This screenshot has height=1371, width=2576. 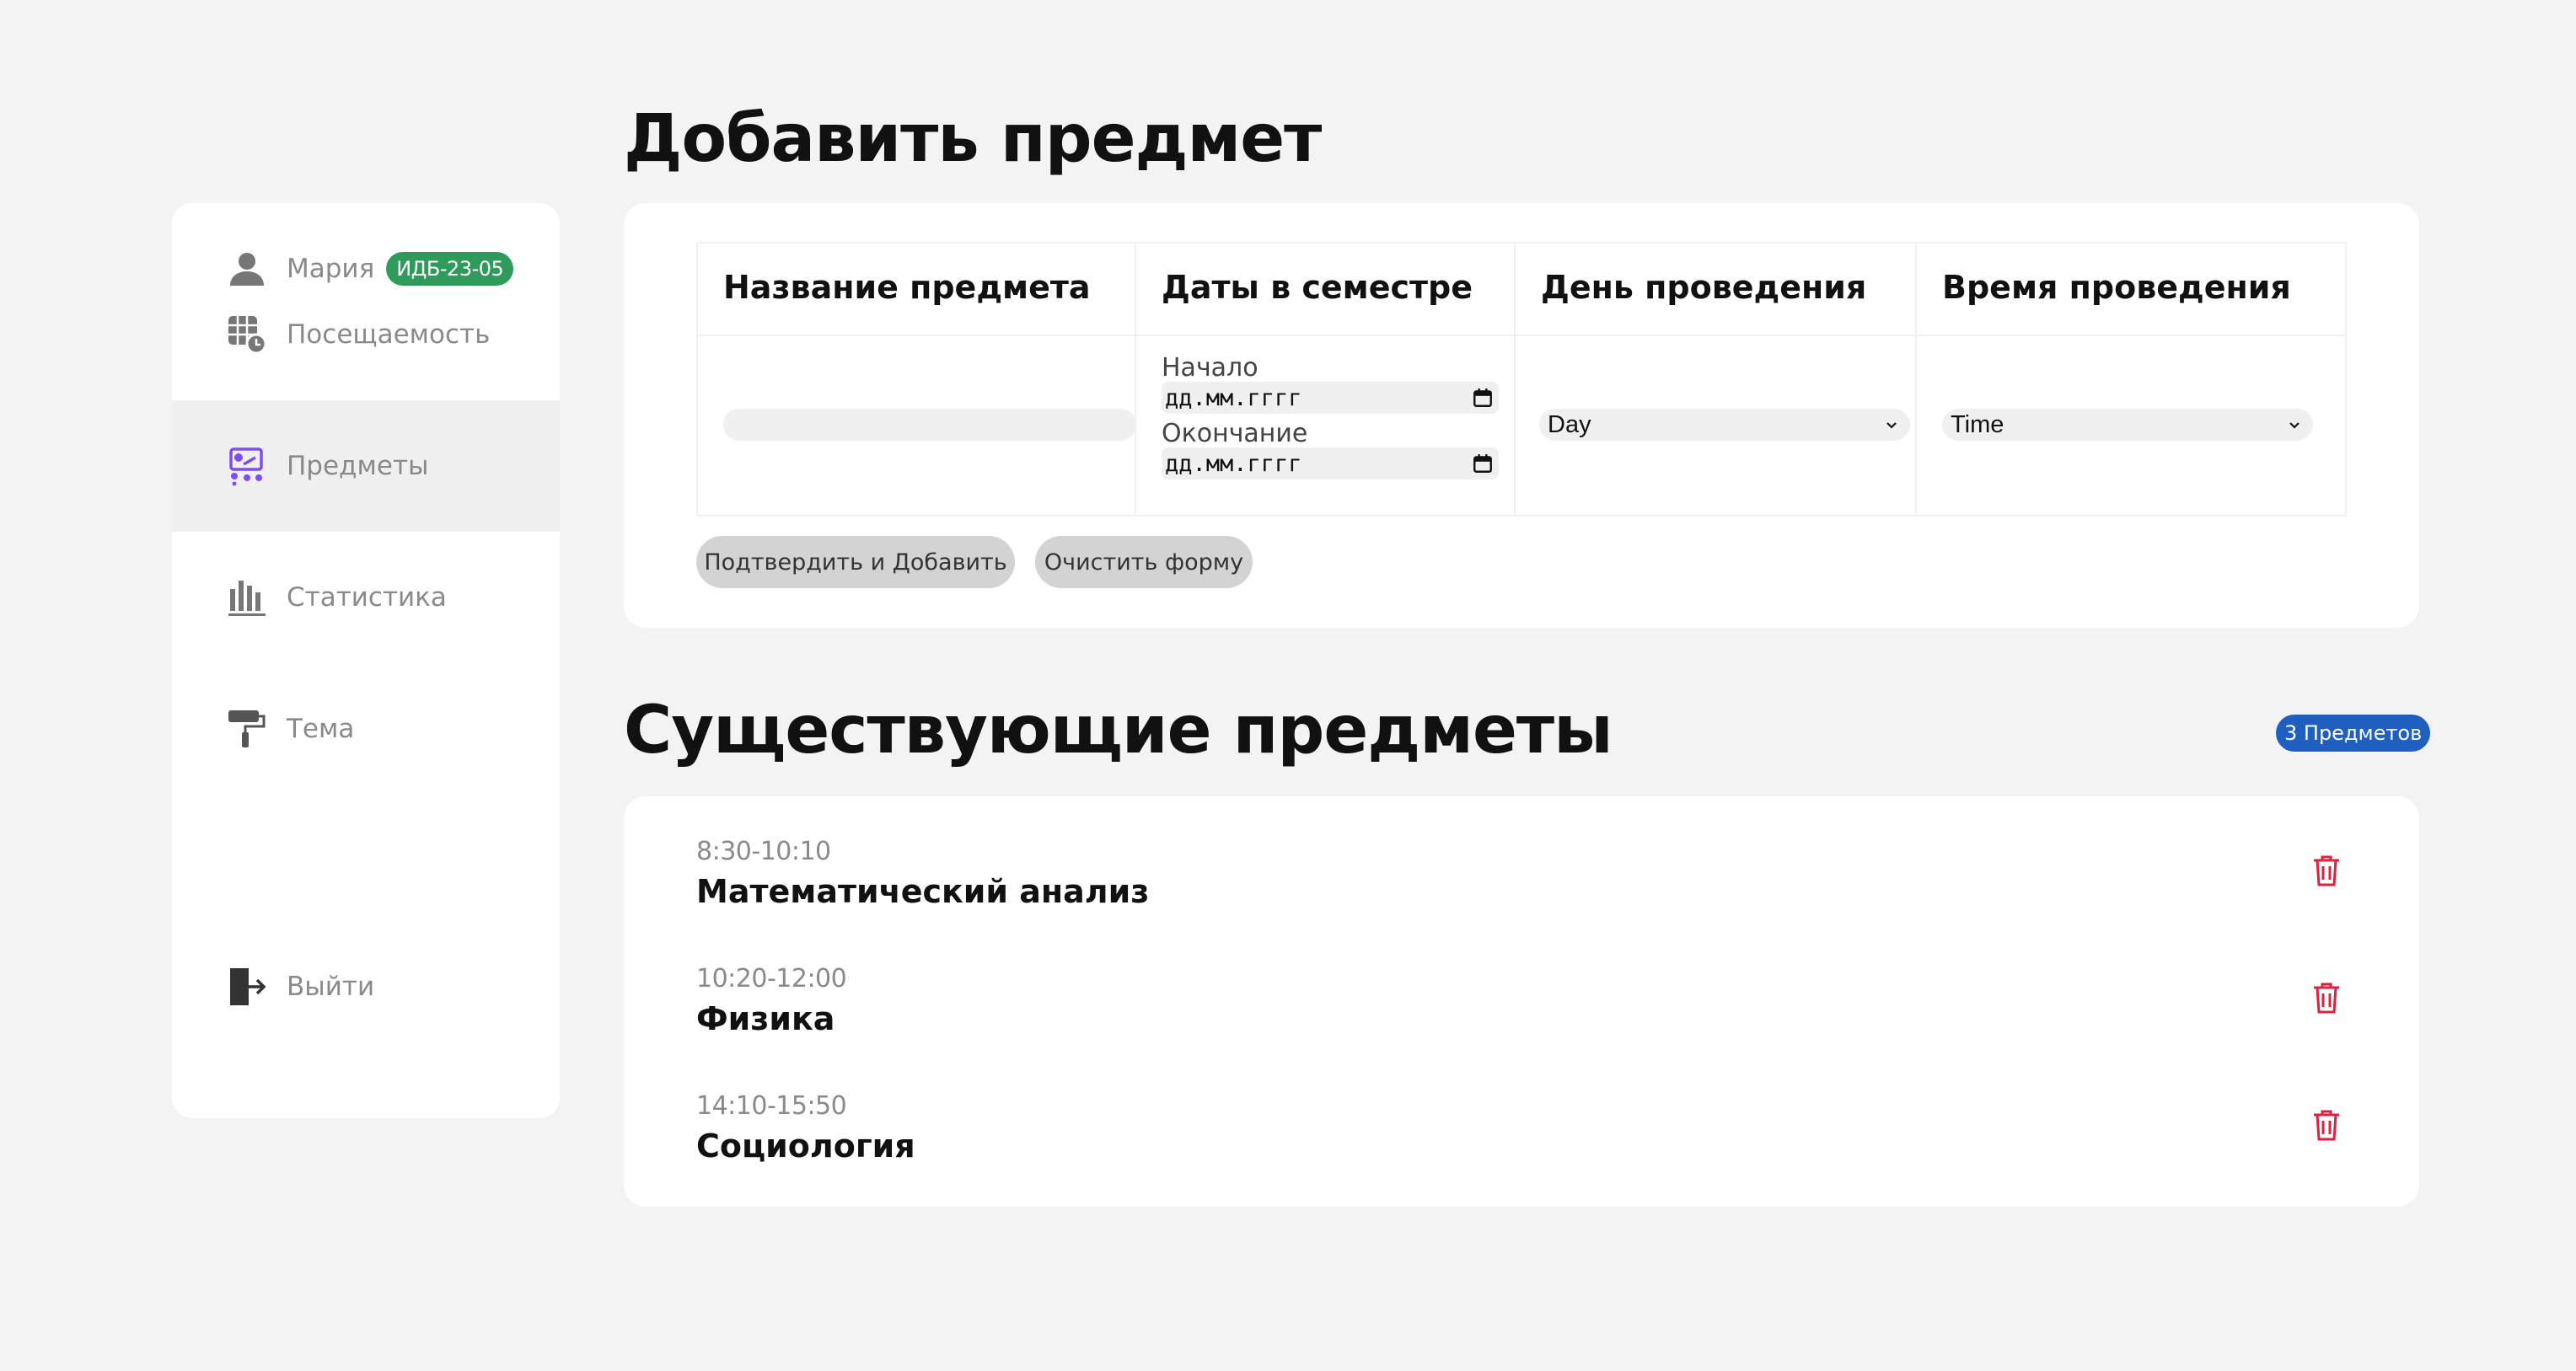 I want to click on paint-roller-icon, so click(x=247, y=729).